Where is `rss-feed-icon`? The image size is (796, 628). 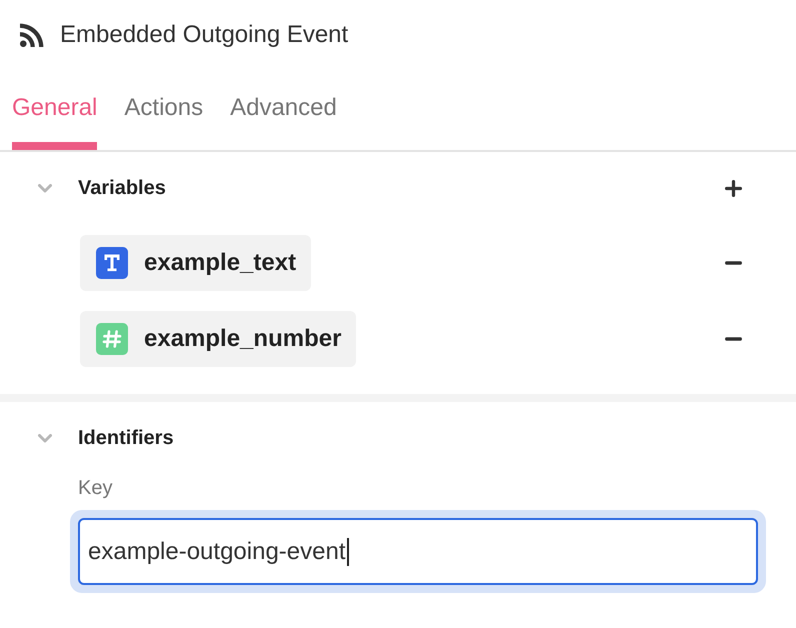 rss-feed-icon is located at coordinates (32, 35).